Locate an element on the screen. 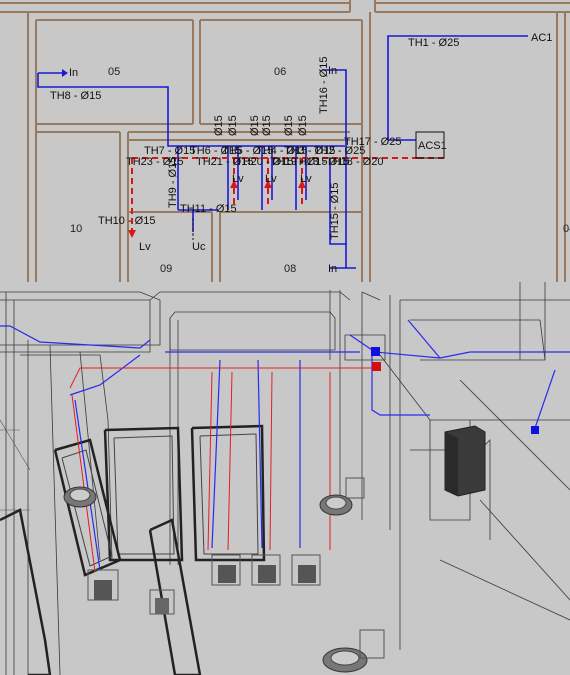  room-number-08: 08 is located at coordinates (290, 269).